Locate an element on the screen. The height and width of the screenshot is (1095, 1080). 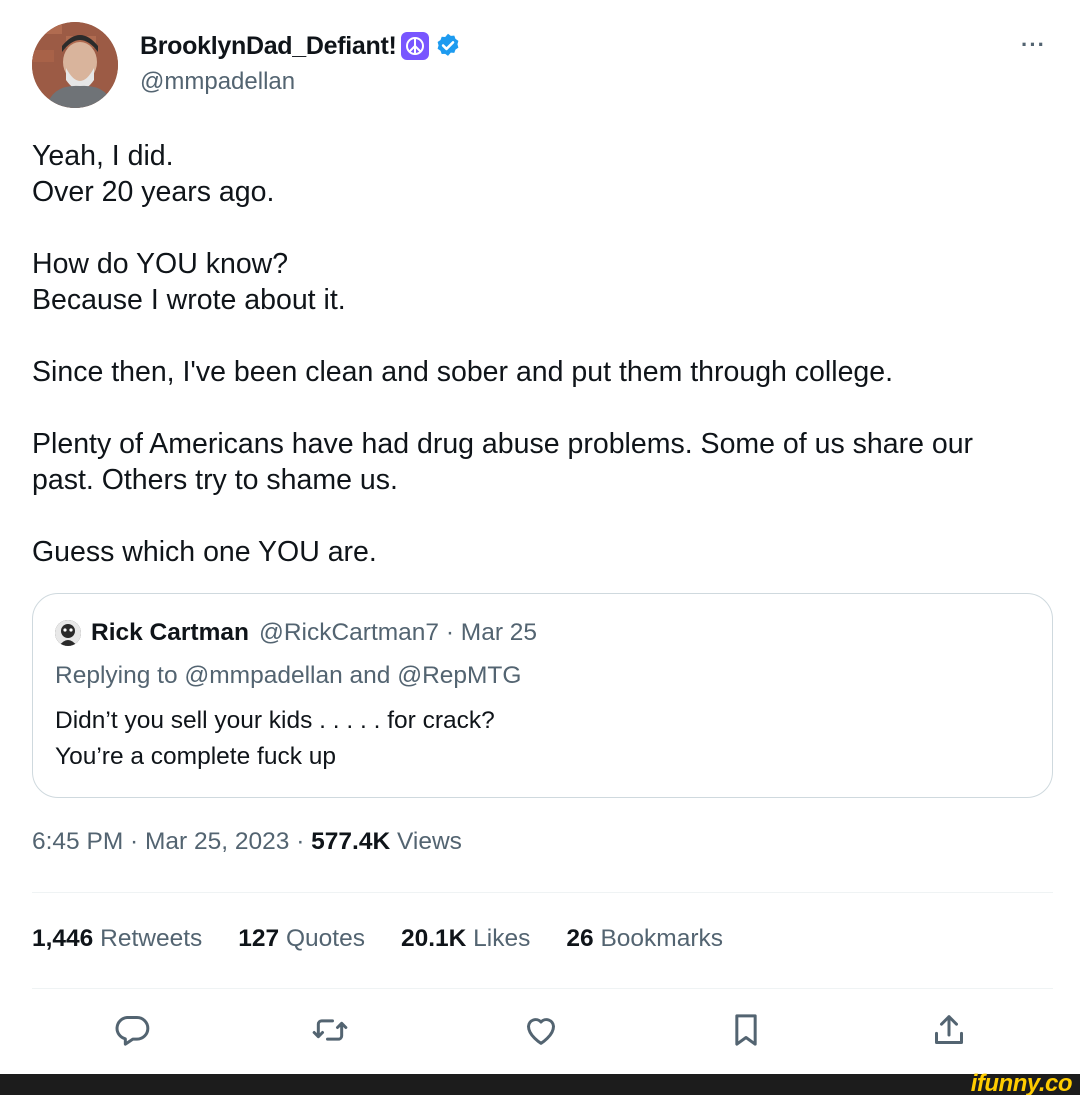
stat-count: 1,446 is located at coordinates (63, 938).